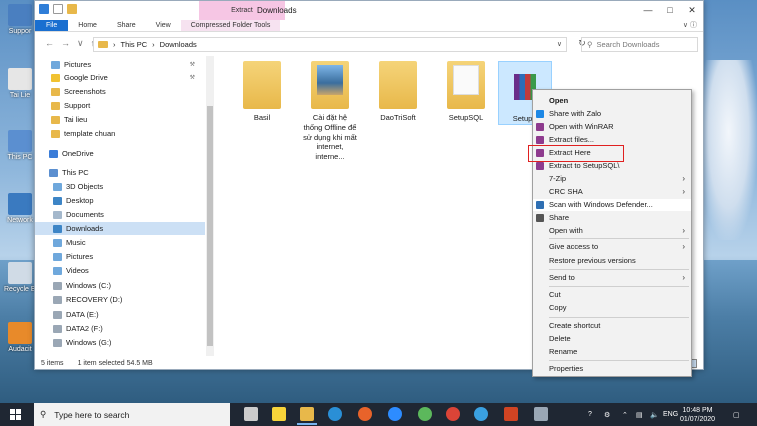 This screenshot has height=426, width=757. Describe the element at coordinates (120, 328) in the screenshot. I see `nav-item: DATA2 (F:)` at that location.